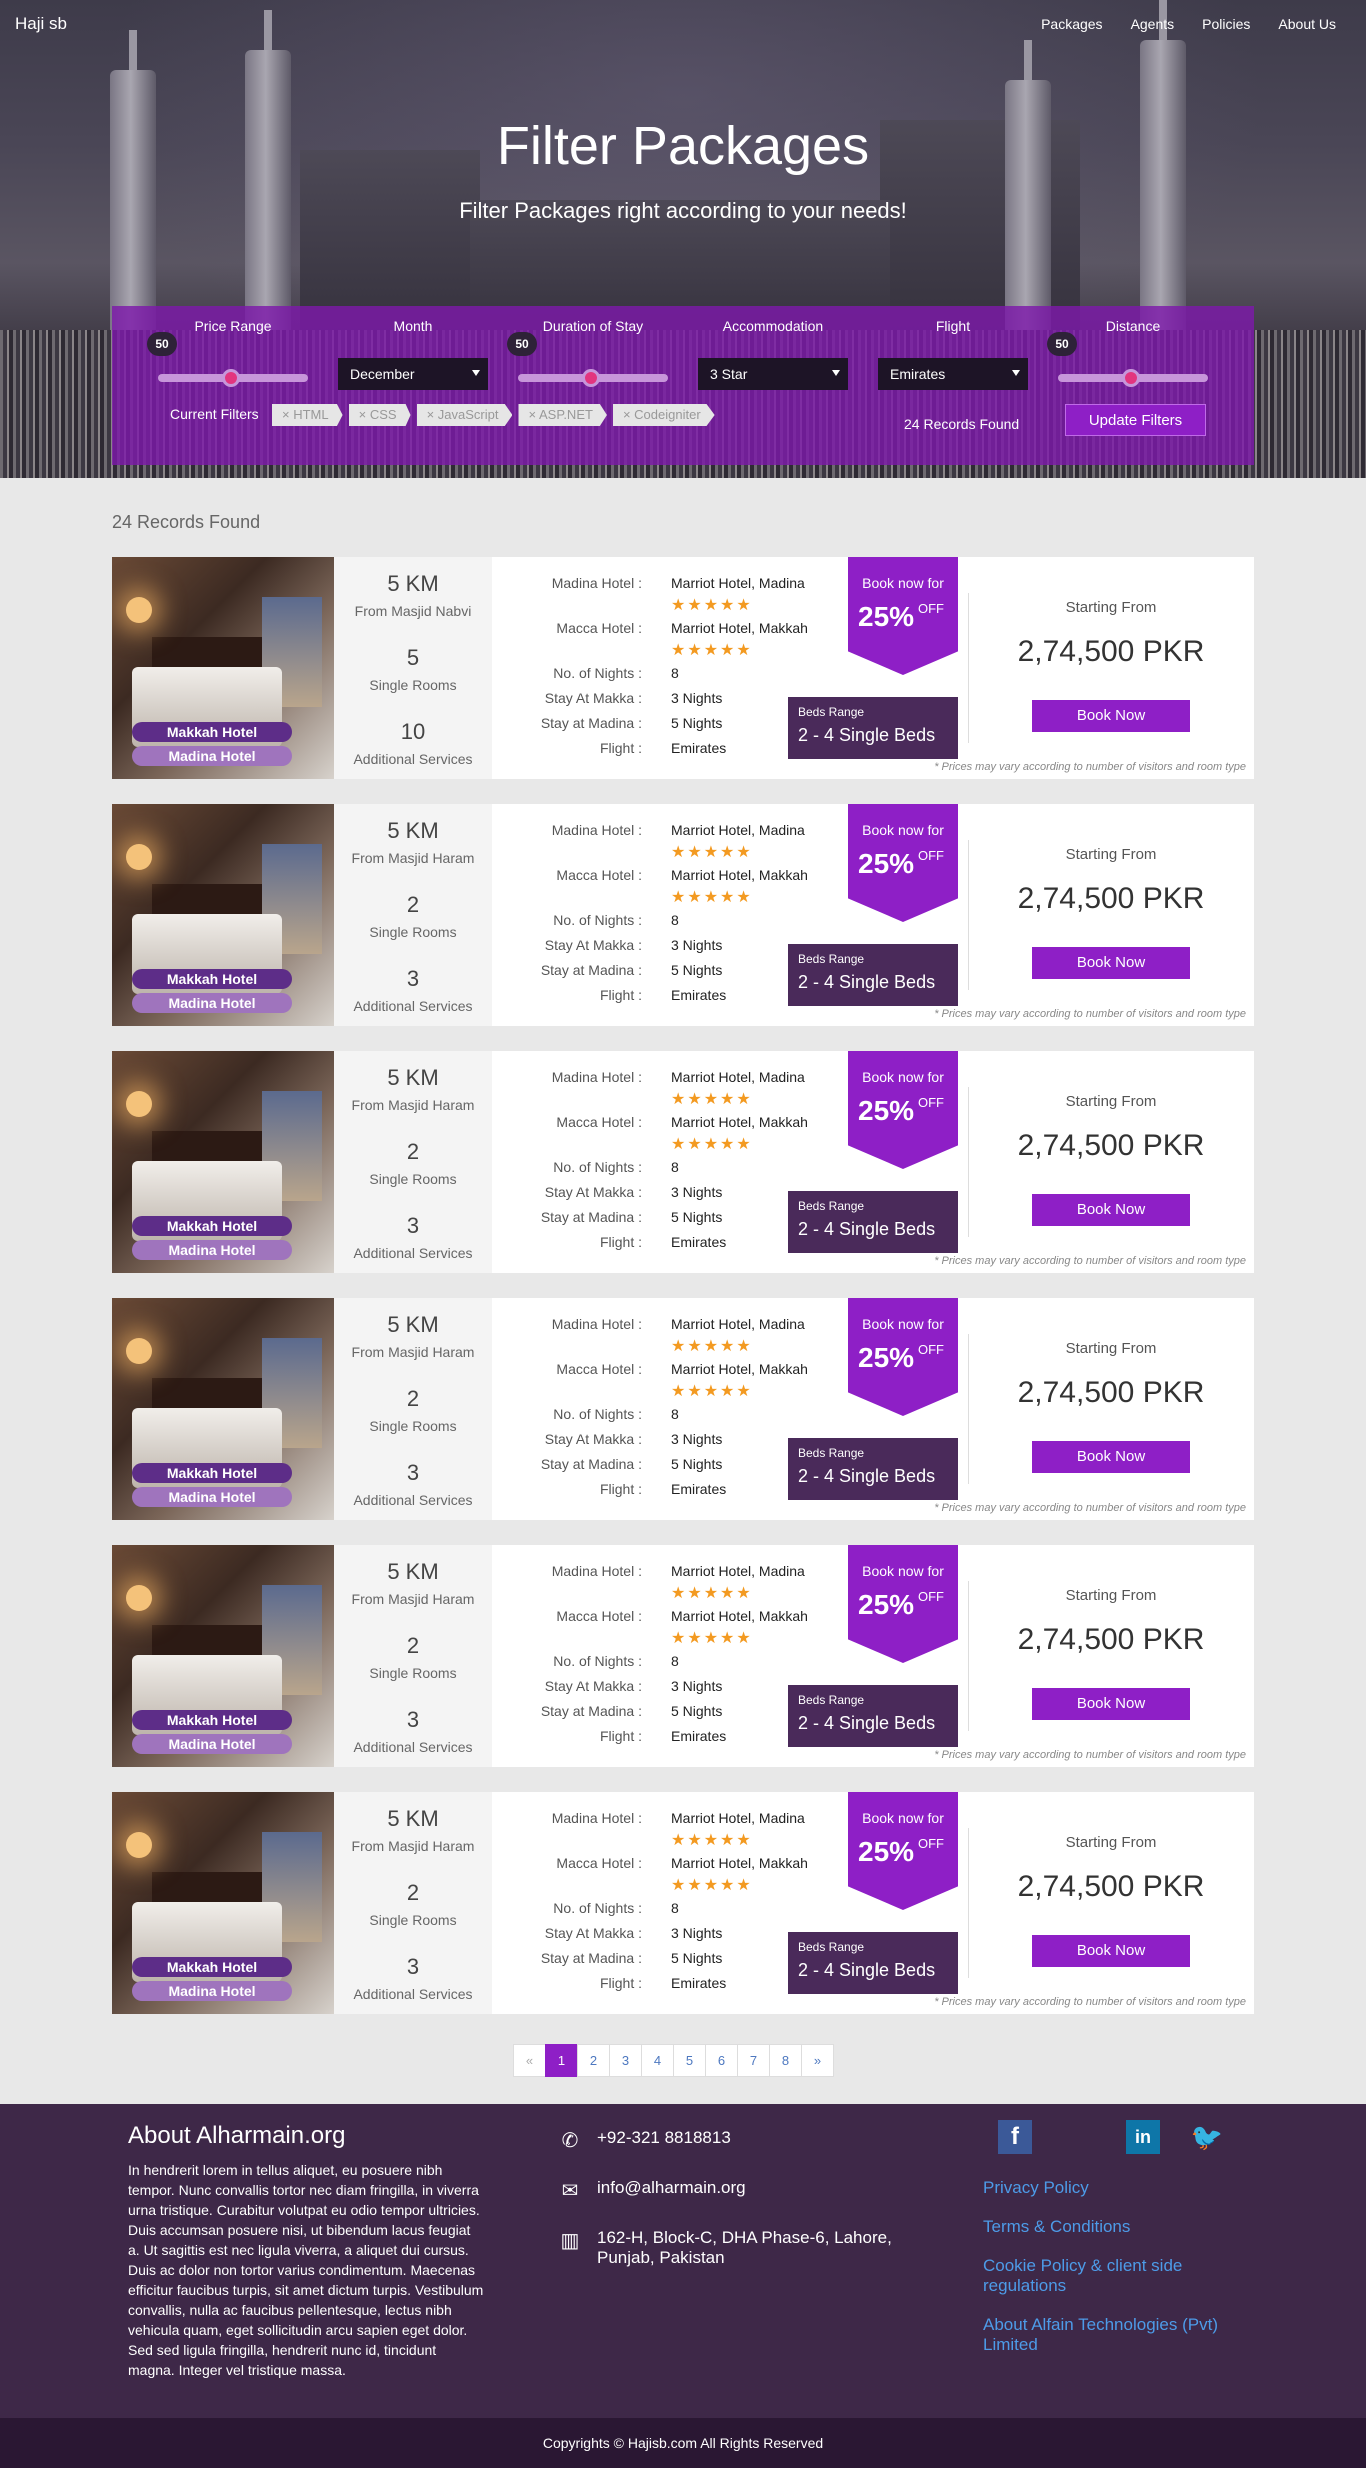  Describe the element at coordinates (562, 415) in the screenshot. I see `filter-tag: × ASP.NET` at that location.